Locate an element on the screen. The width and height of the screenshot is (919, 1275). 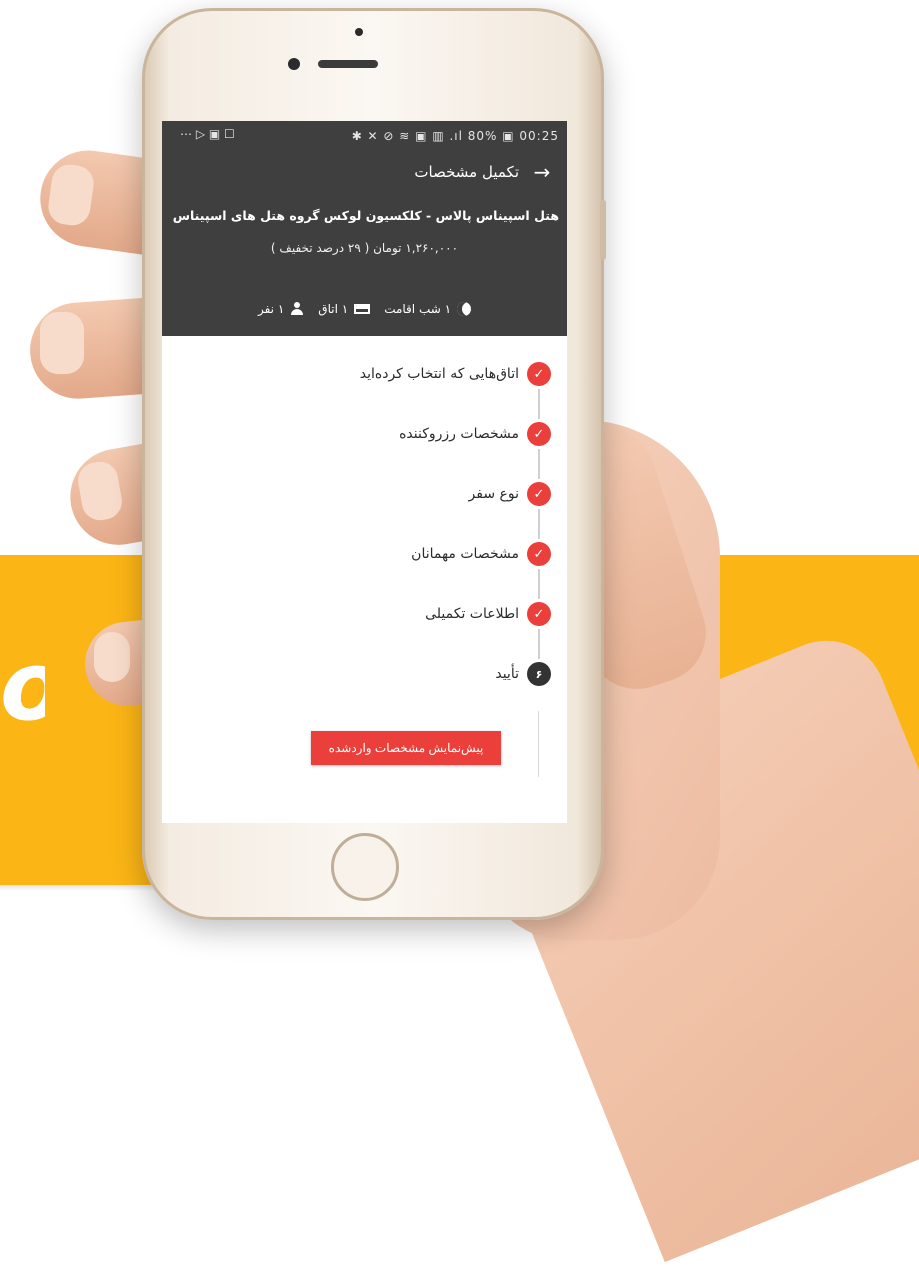
step-label: مشخصات رزروکننده is located at coordinates (459, 434).